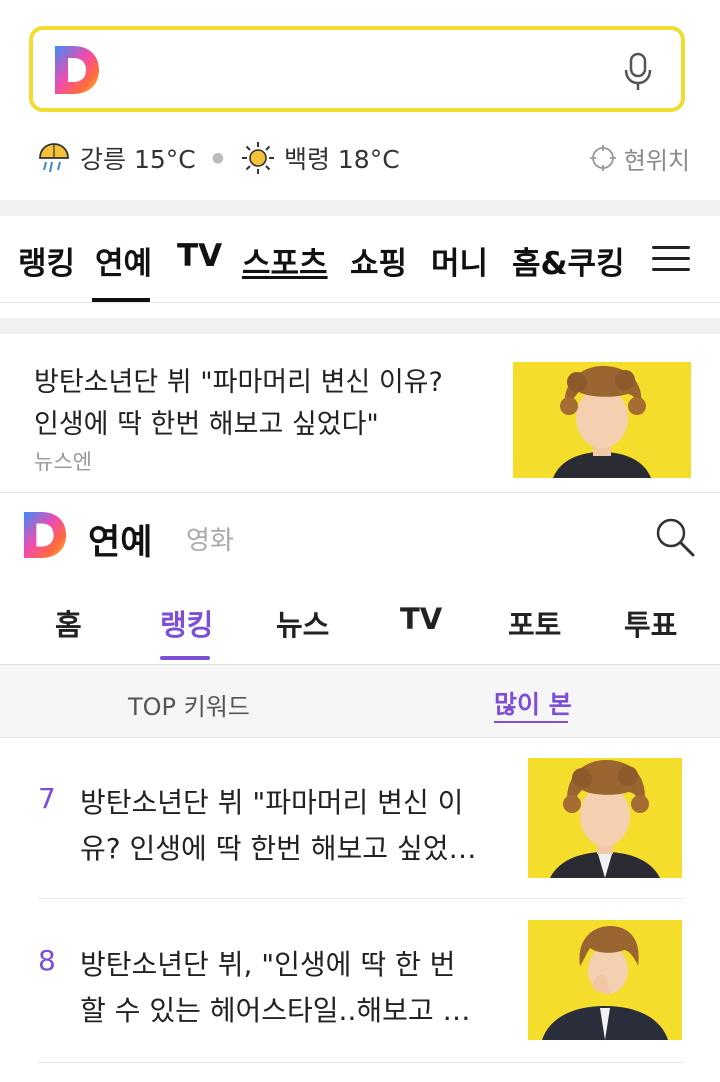 This screenshot has height=1082, width=720. What do you see at coordinates (533, 703) in the screenshot?
I see `most-viewed-tab: 많이 본` at bounding box center [533, 703].